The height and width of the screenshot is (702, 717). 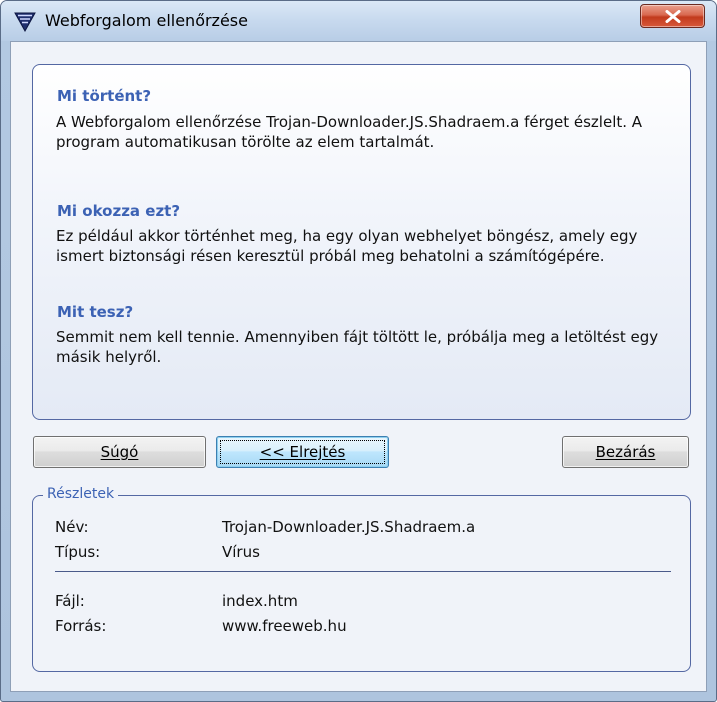 What do you see at coordinates (349, 527) in the screenshot?
I see `name-value: Trojan-Downloader.JS.Shadraem.a` at bounding box center [349, 527].